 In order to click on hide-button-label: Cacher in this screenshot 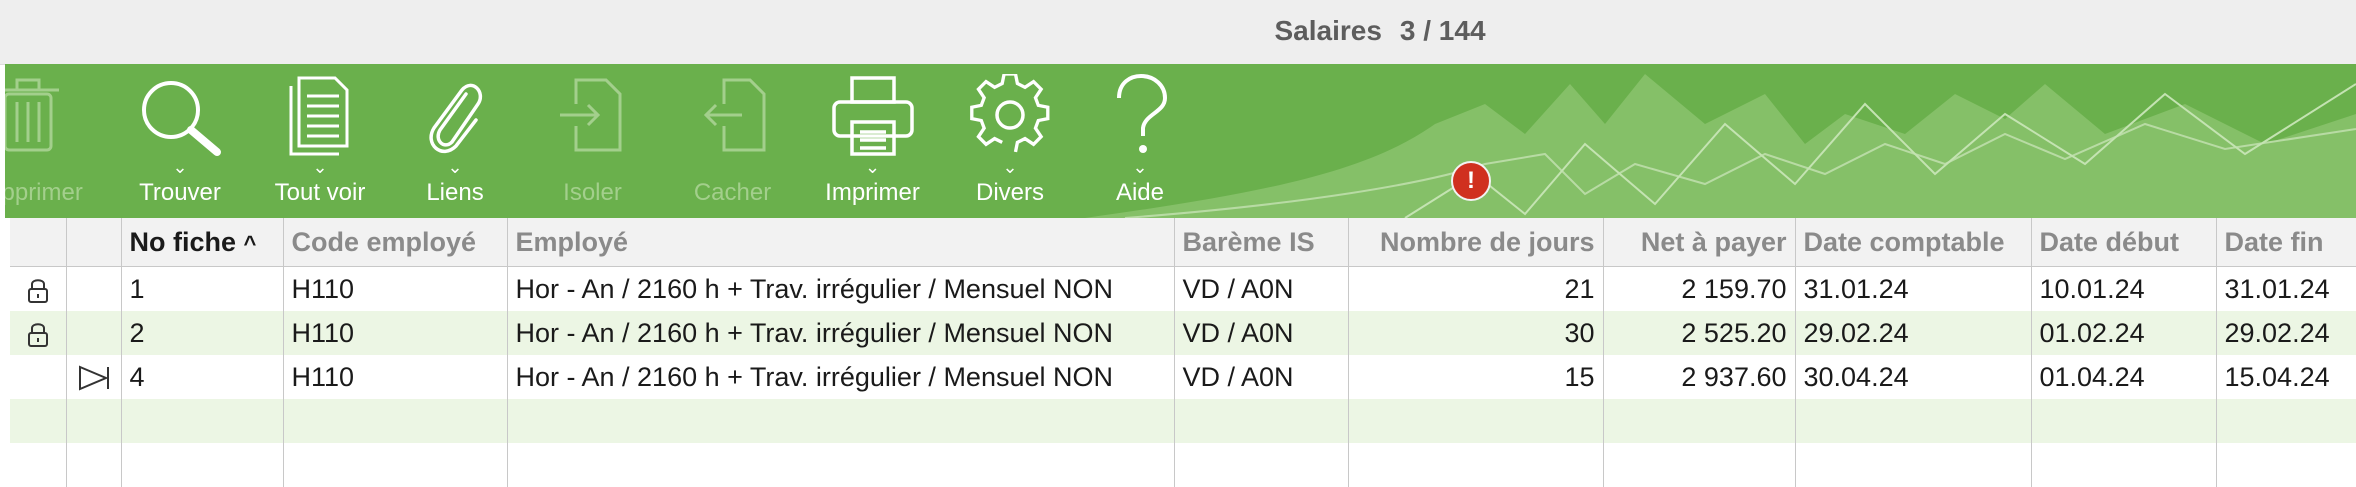, I will do `click(732, 192)`.